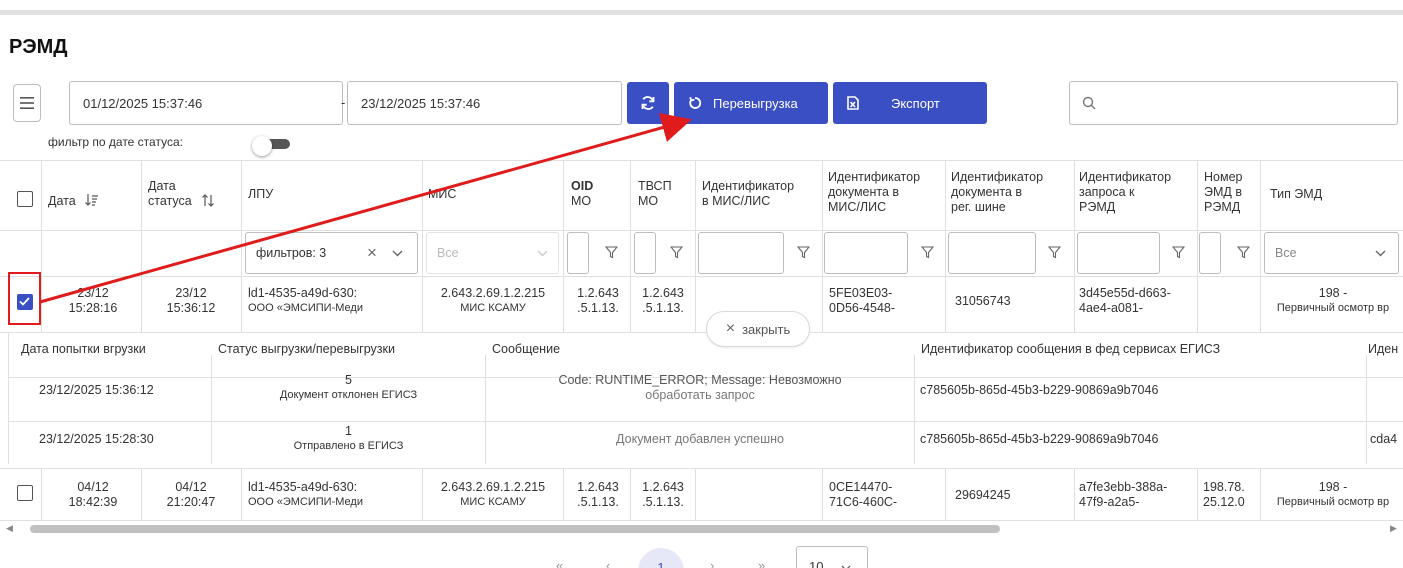 The image size is (1403, 568). What do you see at coordinates (92, 200) in the screenshot?
I see `sort-desc-icon` at bounding box center [92, 200].